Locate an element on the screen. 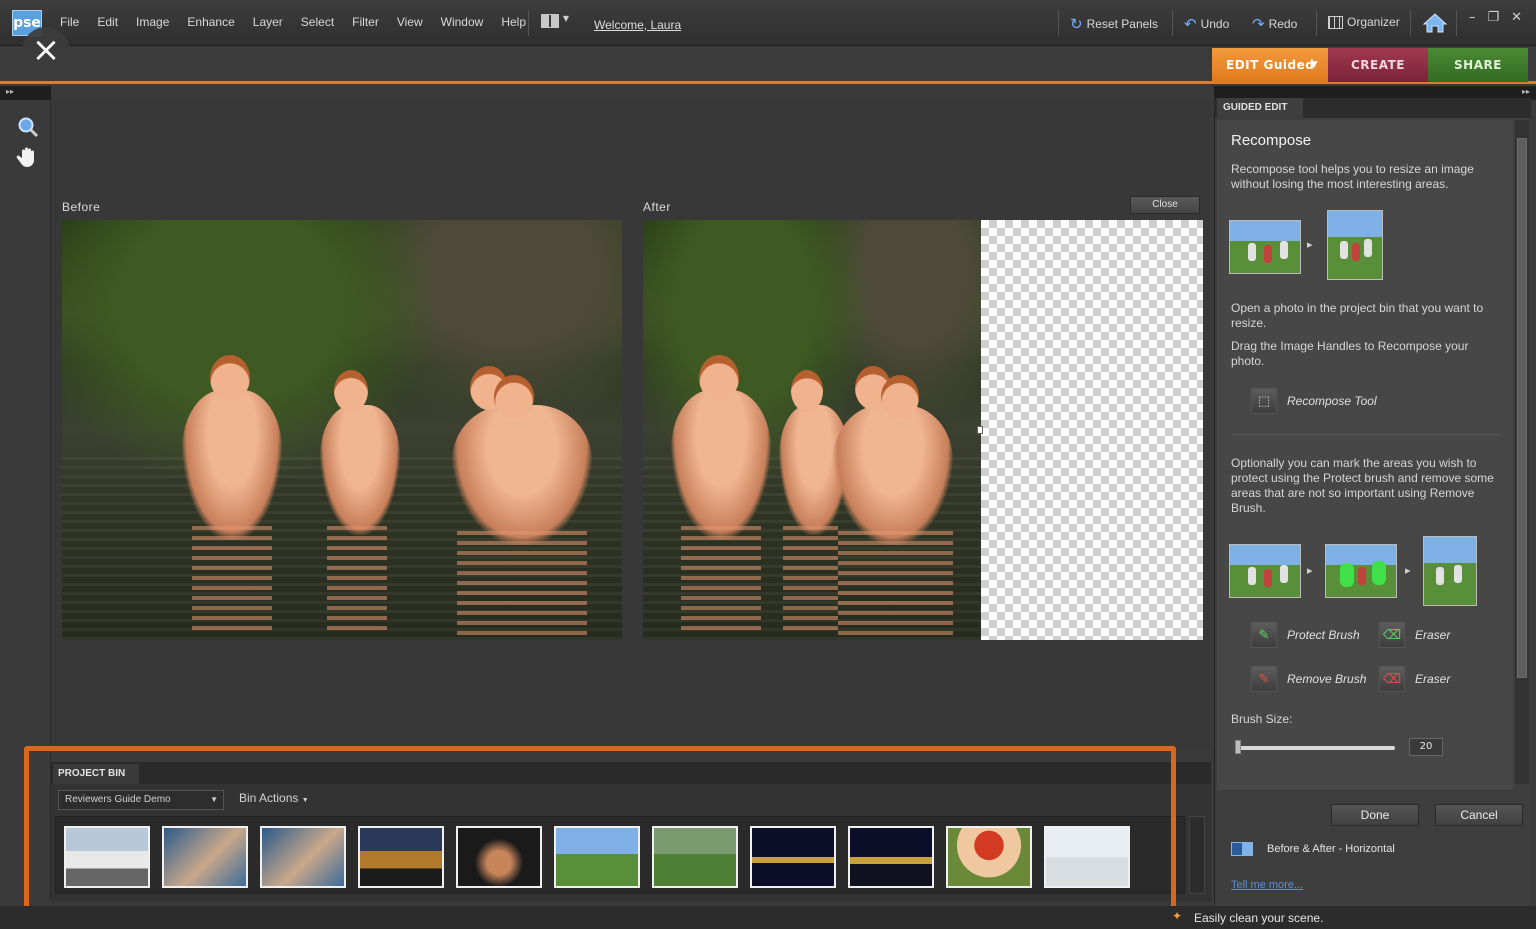  tab-edit-label: EDIT Guided is located at coordinates (1270, 65).